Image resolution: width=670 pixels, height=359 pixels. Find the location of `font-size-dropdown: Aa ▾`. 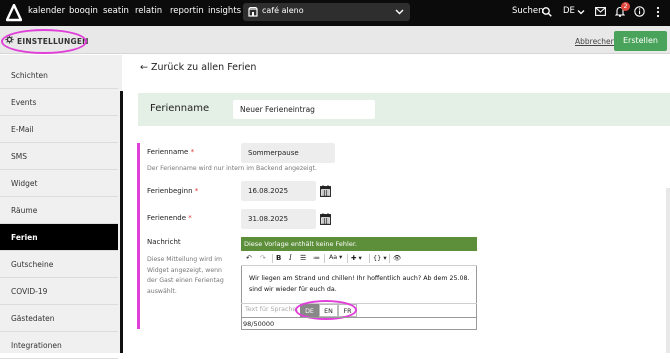

font-size-dropdown: Aa ▾ is located at coordinates (335, 257).